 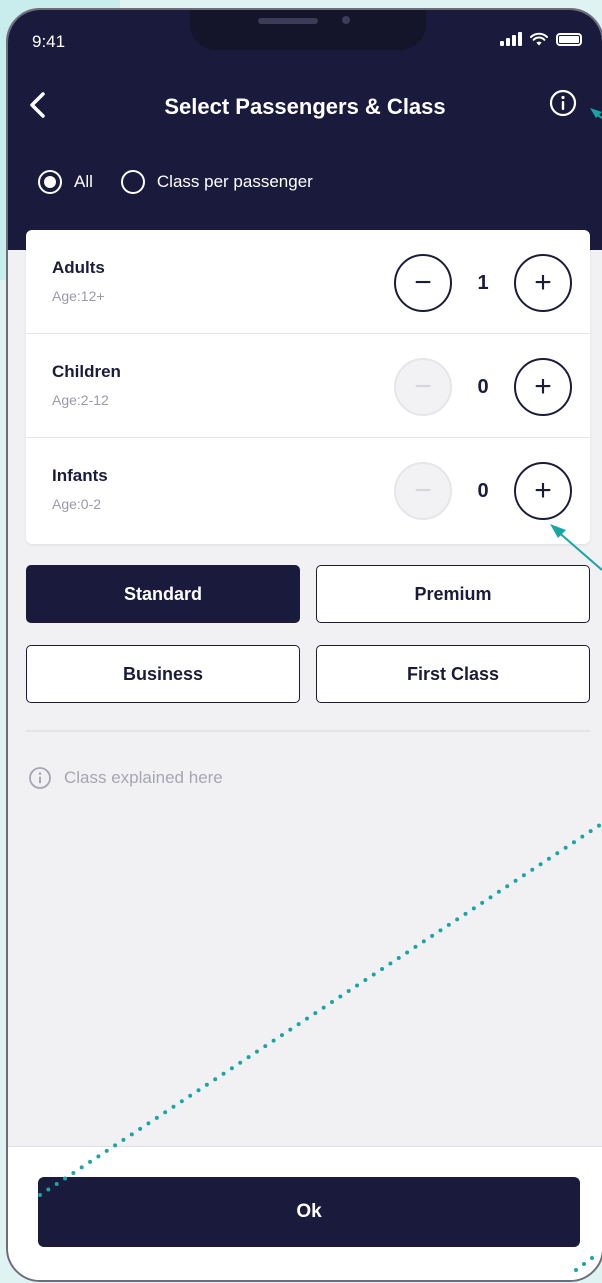 I want to click on bottom-bar: Ok, so click(x=305, y=1213).